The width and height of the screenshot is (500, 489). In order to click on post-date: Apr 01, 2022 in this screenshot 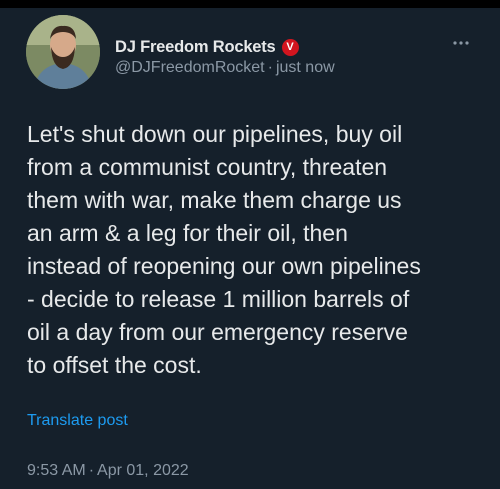, I will do `click(143, 471)`.